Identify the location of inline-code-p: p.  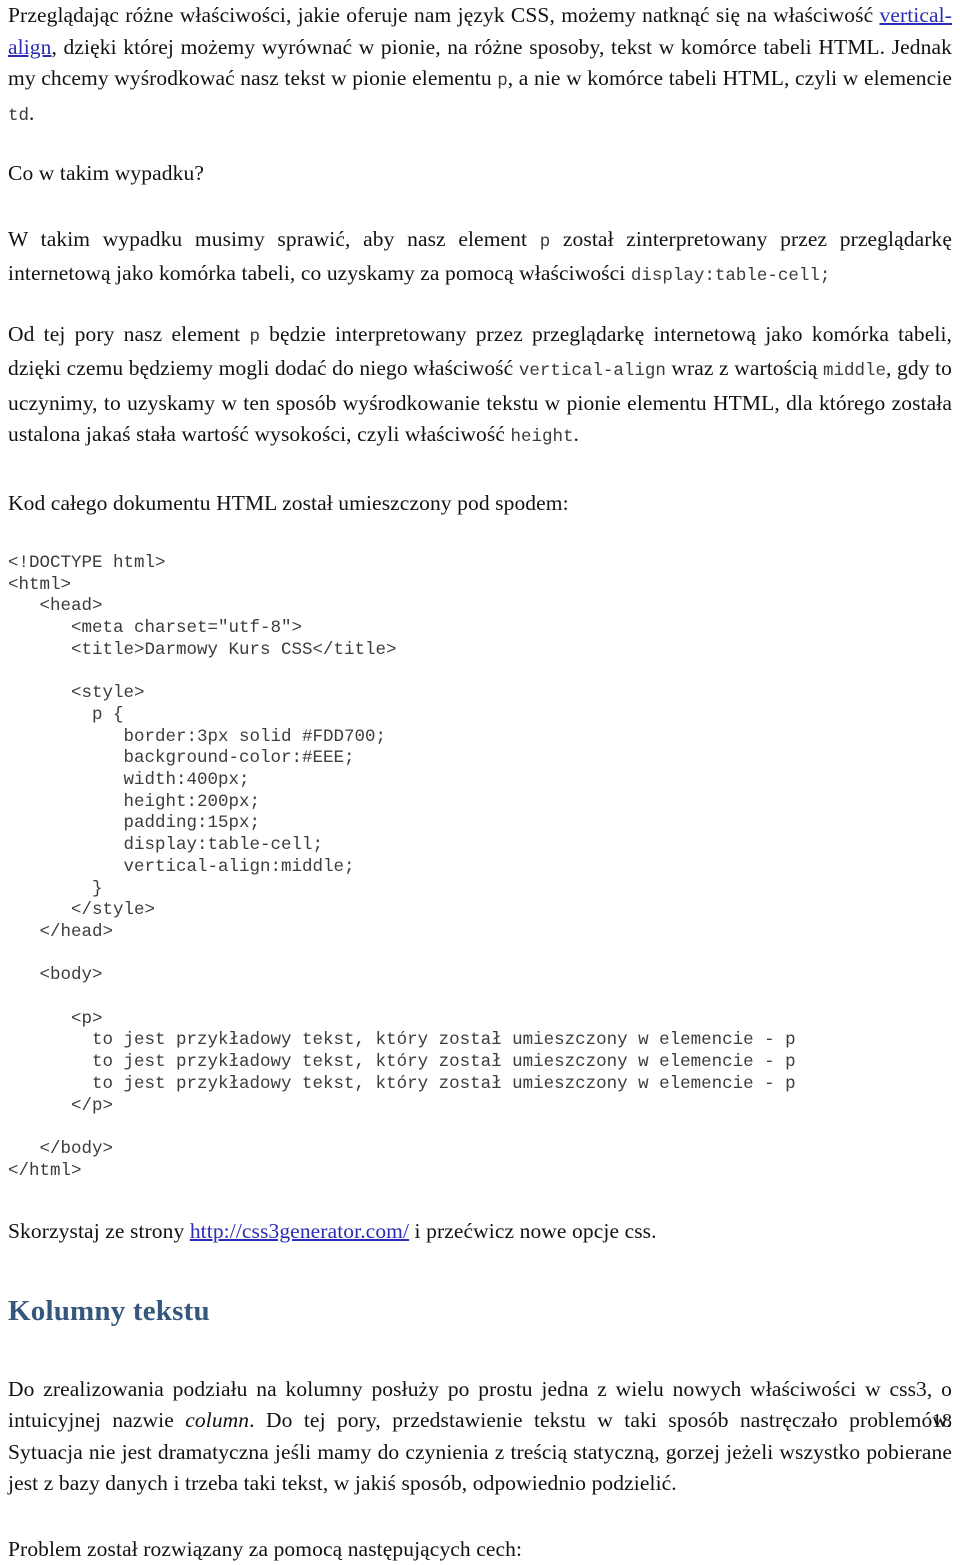
(502, 81).